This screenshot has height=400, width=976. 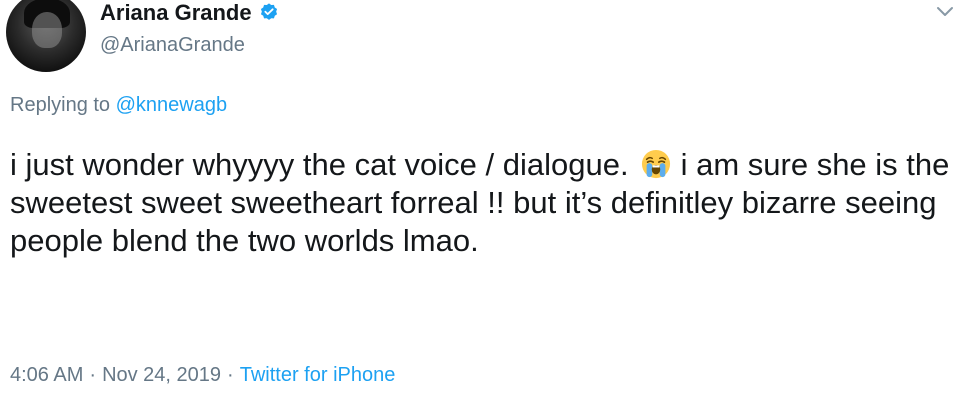 What do you see at coordinates (47, 30) in the screenshot?
I see `avatar-face` at bounding box center [47, 30].